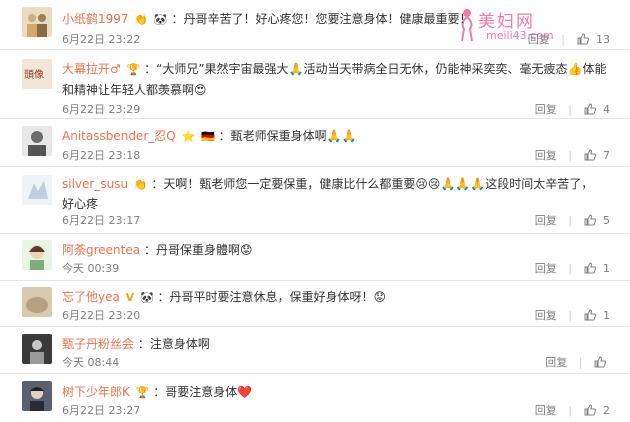 Image resolution: width=630 pixels, height=422 pixels. What do you see at coordinates (119, 136) in the screenshot?
I see `user-name: Anitassbender_忍Q` at bounding box center [119, 136].